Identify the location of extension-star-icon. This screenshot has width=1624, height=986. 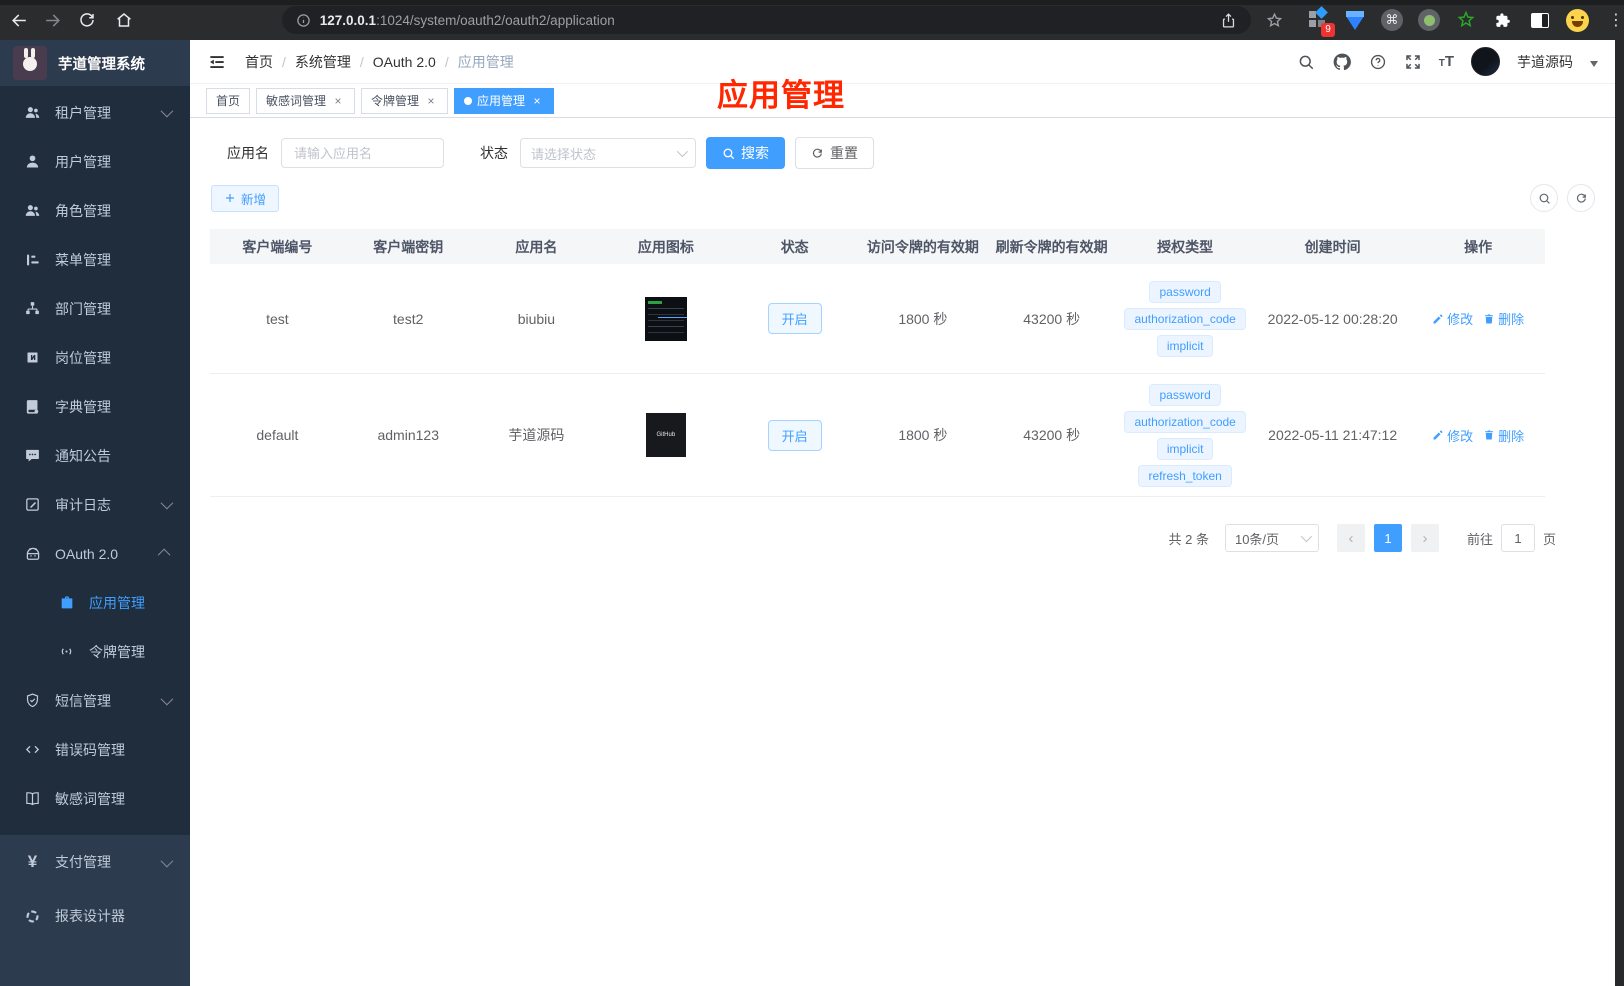
(1466, 20).